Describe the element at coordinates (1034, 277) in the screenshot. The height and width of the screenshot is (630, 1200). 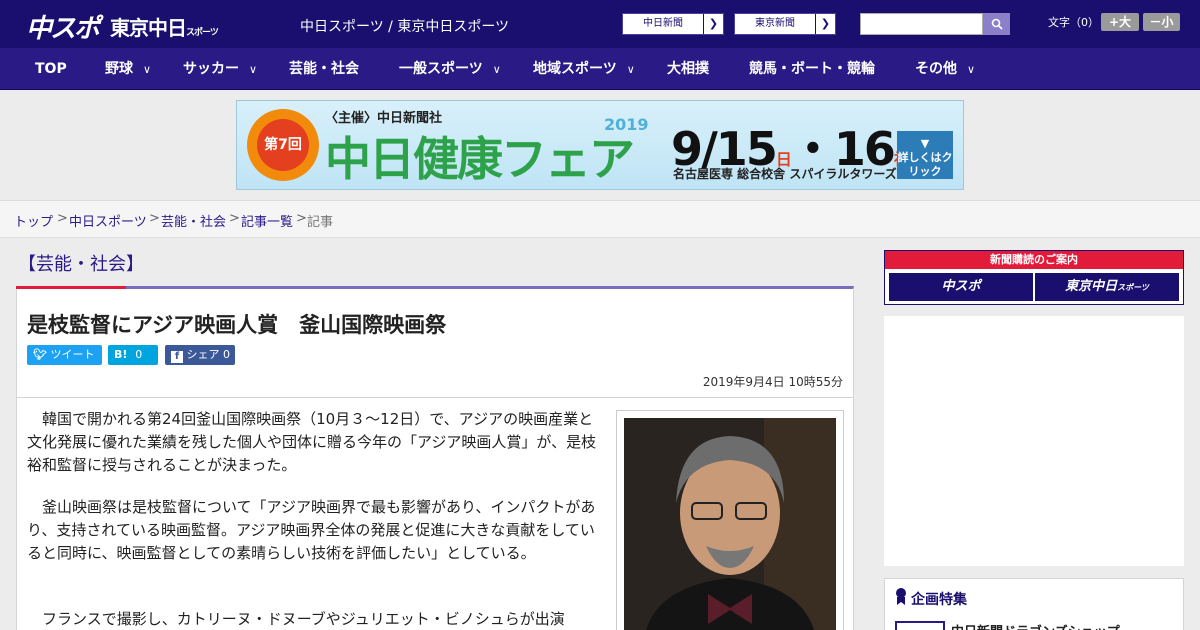
I see `subscription-banner: 新聞購読のご案内 中スポ 東京中日スポーツ` at that location.